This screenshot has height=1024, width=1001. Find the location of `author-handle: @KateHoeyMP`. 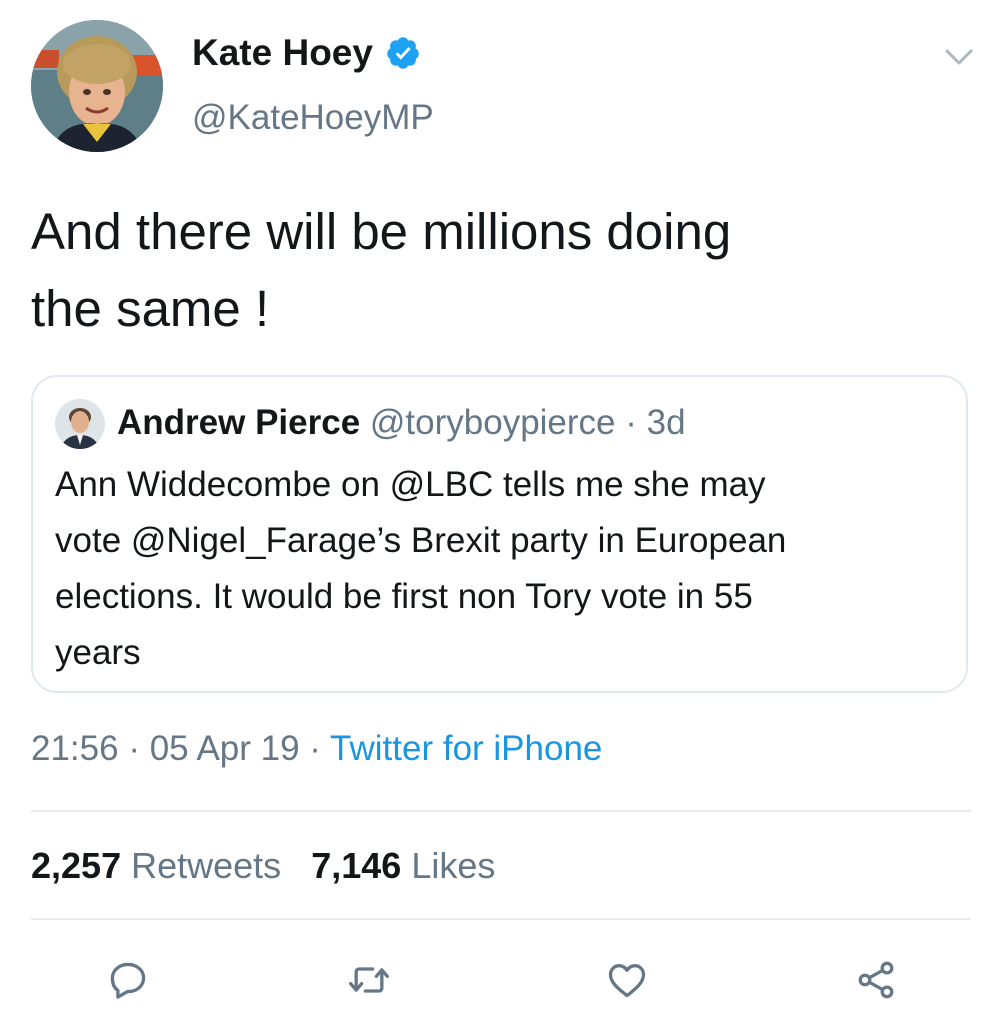

author-handle: @KateHoeyMP is located at coordinates (313, 118).